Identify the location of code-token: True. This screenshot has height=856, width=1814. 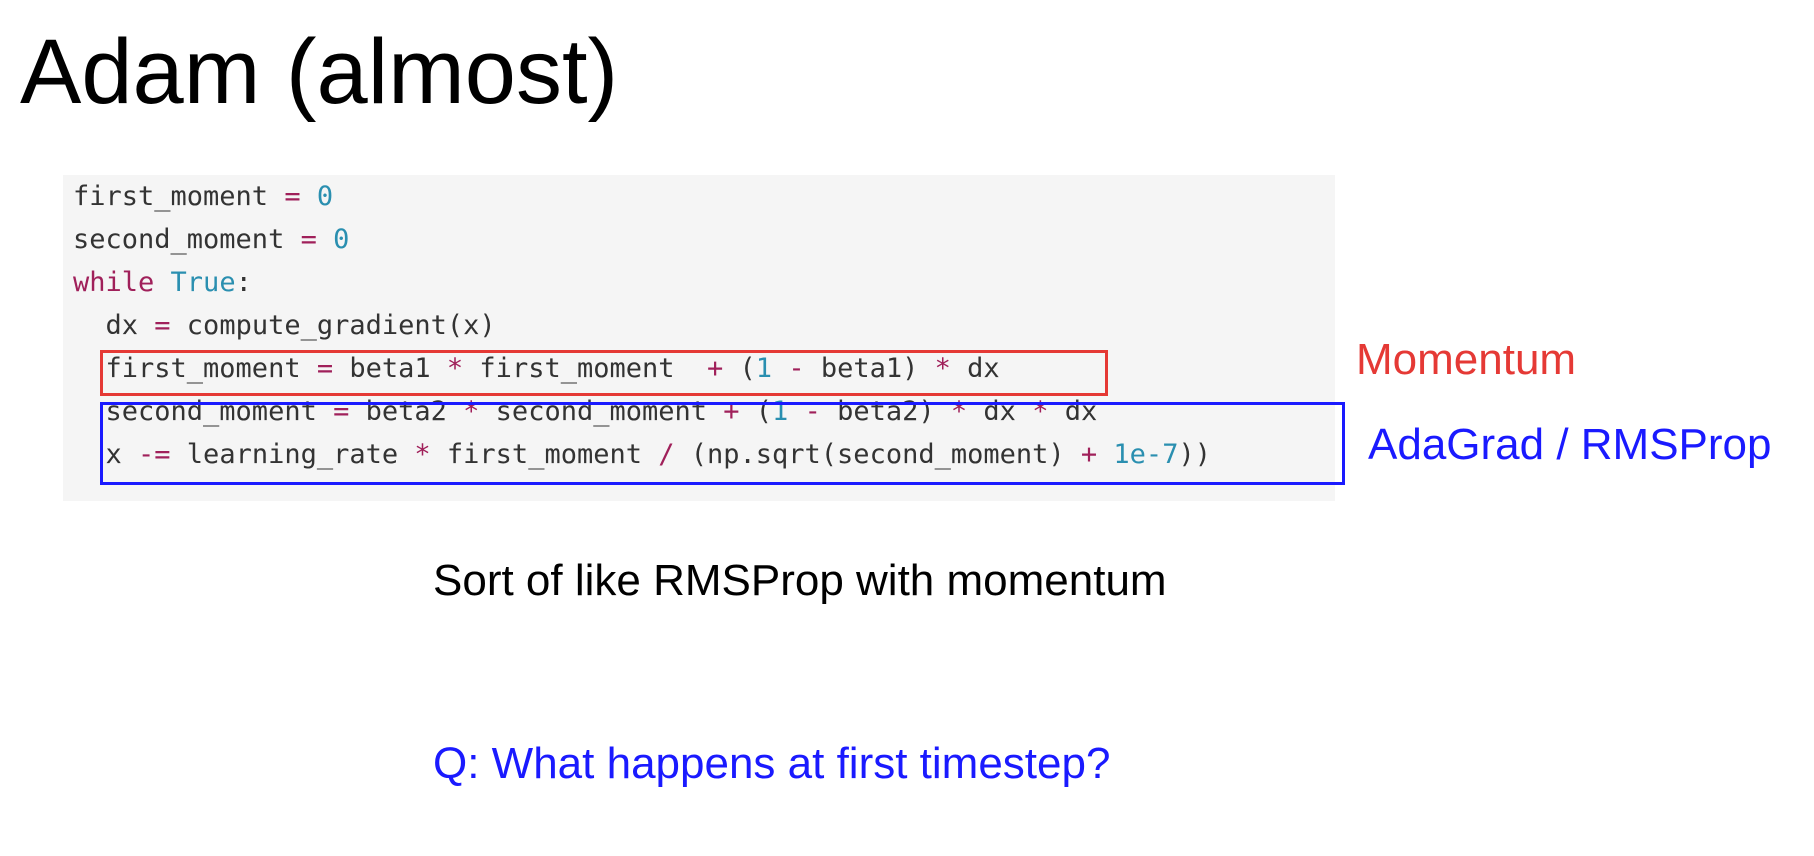
(203, 282).